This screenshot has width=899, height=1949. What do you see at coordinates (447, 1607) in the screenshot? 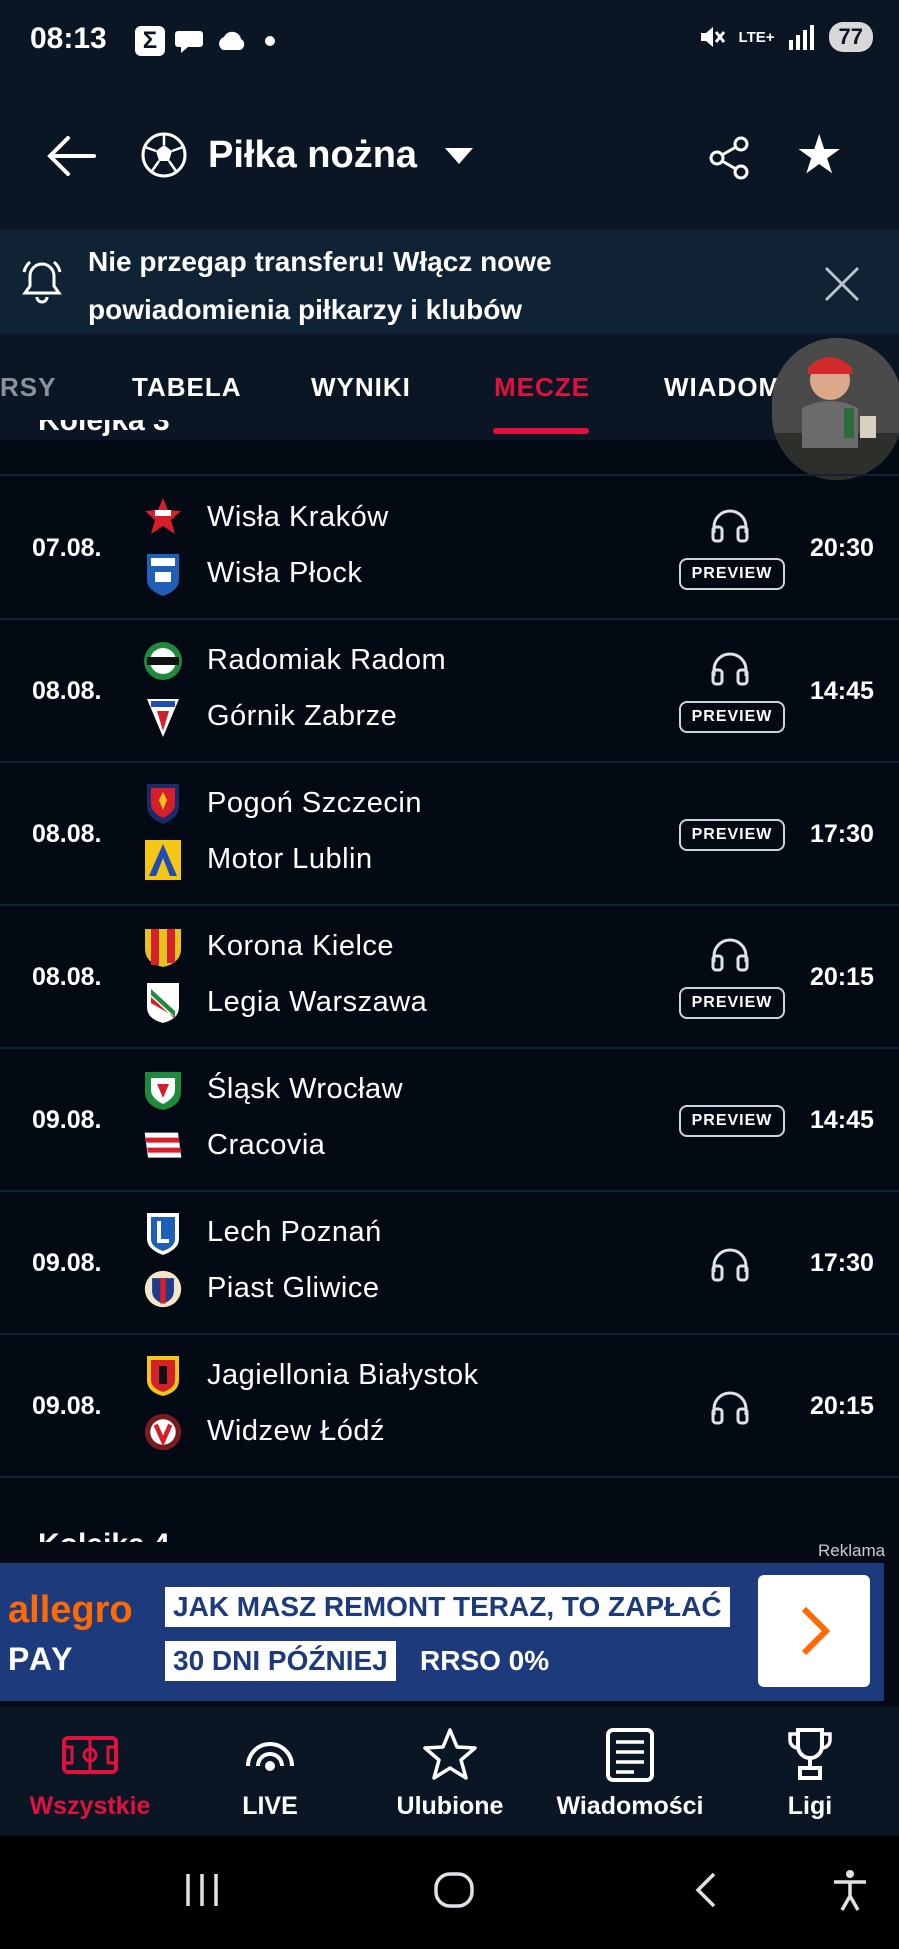
I see `ad-headline: JAK MASZ REMONT TERAZ, TO ZAPŁAĆ` at bounding box center [447, 1607].